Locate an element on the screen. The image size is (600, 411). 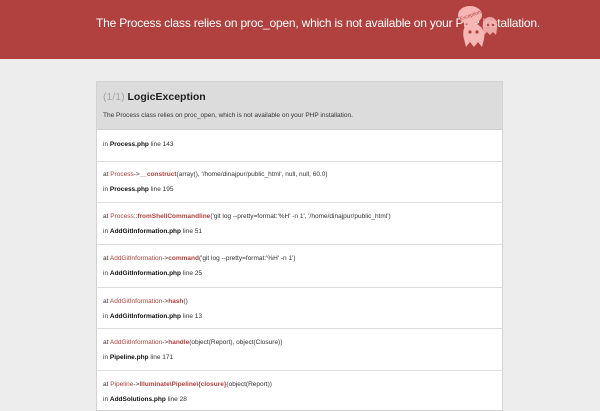
frame-function: fromShellCommandline is located at coordinates (174, 216).